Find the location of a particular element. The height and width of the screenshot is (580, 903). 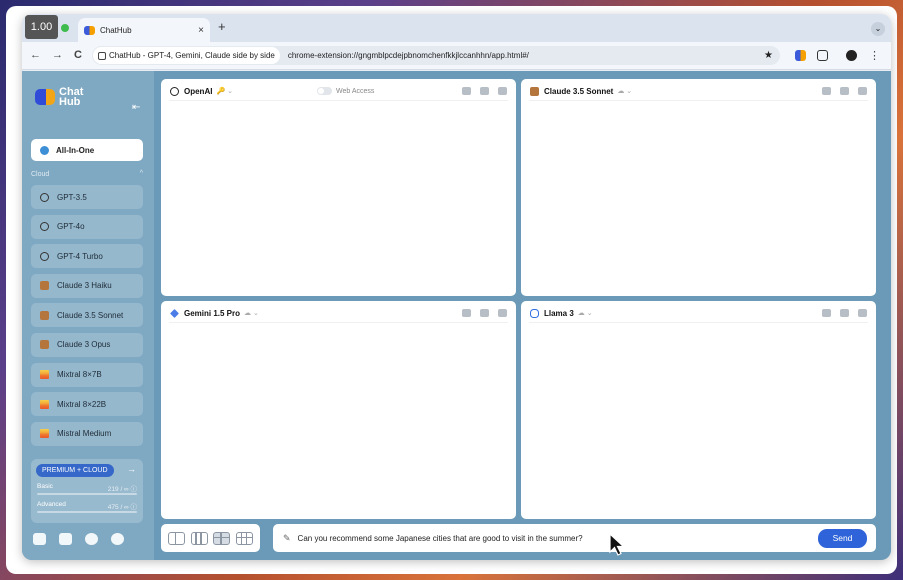

sidebar-footer is located at coordinates (85, 539).